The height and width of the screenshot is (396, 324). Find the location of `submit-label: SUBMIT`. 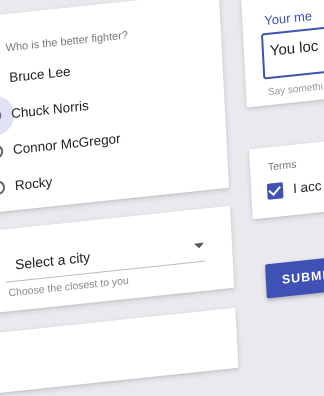

submit-label: SUBMIT is located at coordinates (302, 277).